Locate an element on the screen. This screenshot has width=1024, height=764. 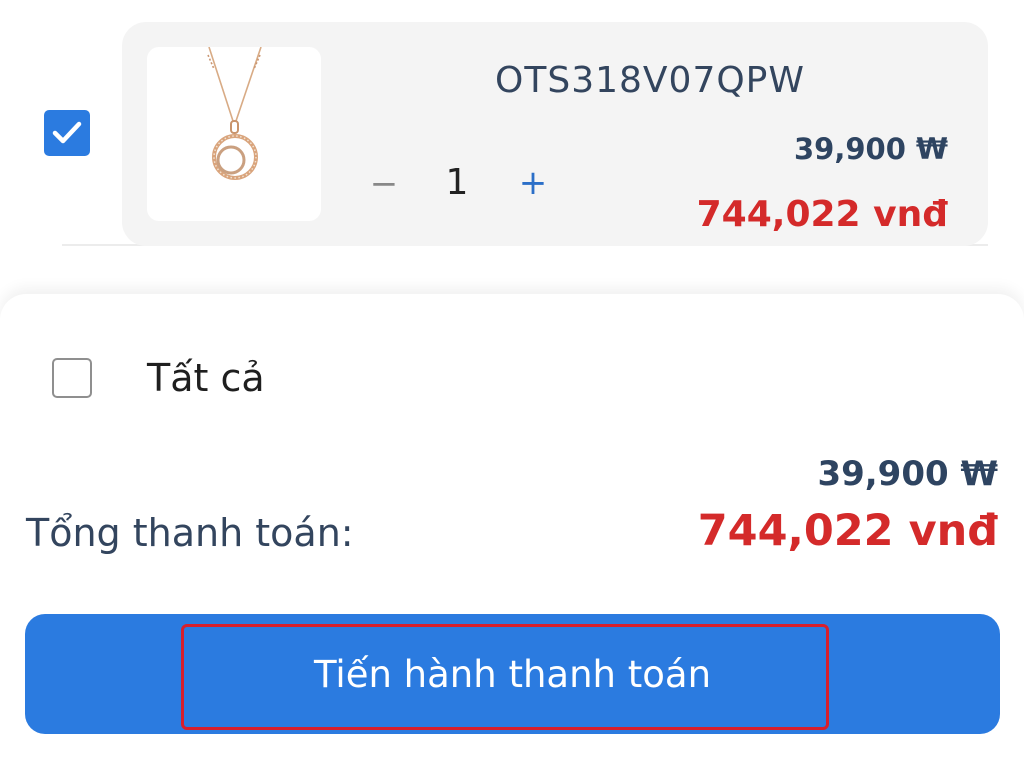
select-all-checkbox is located at coordinates (72, 378).